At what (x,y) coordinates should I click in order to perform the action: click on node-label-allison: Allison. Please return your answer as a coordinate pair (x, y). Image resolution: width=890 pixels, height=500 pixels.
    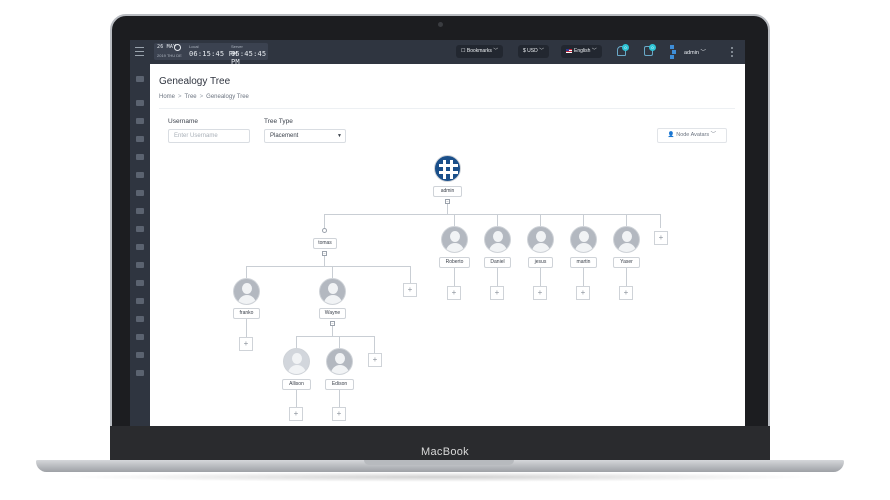
    Looking at the image, I should click on (296, 384).